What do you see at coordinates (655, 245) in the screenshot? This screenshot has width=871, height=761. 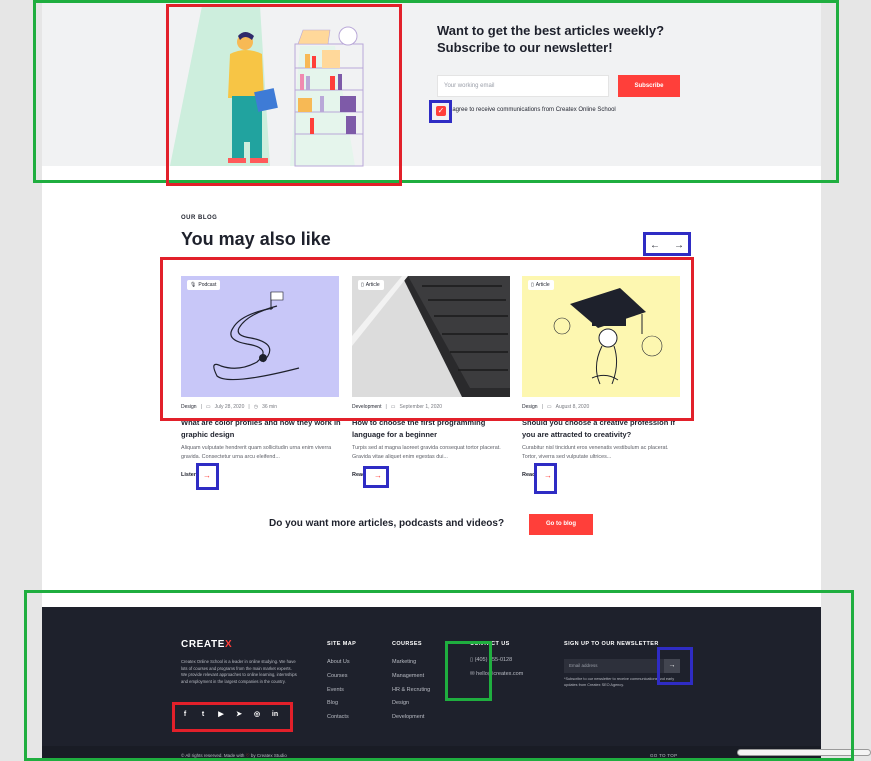 I see `prev-arrow-icon: ←` at bounding box center [655, 245].